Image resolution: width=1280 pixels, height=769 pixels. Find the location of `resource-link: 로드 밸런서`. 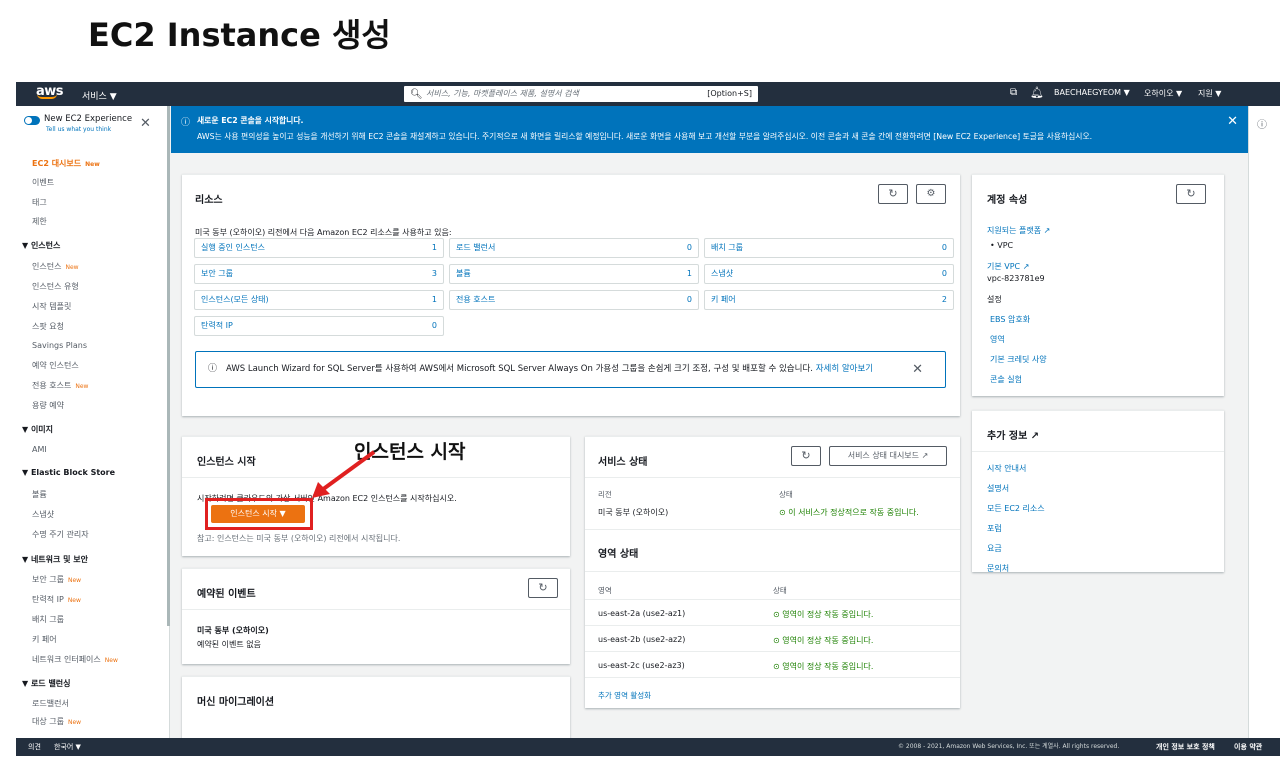

resource-link: 로드 밸런서 is located at coordinates (475, 247).